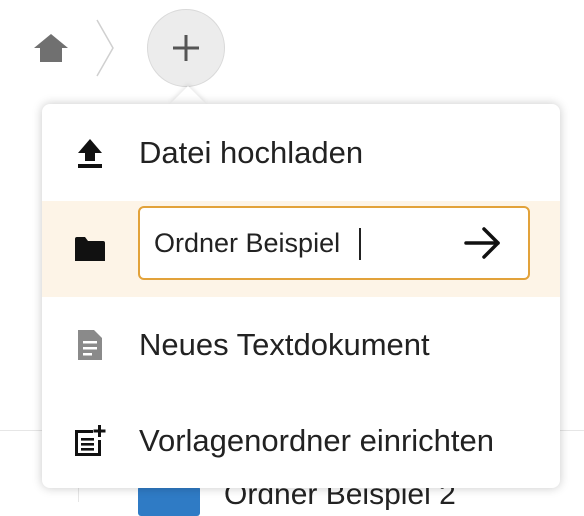 Image resolution: width=584 pixels, height=516 pixels. Describe the element at coordinates (317, 440) in the screenshot. I see `menu-item-label: Vorlagenordner einrichten` at that location.